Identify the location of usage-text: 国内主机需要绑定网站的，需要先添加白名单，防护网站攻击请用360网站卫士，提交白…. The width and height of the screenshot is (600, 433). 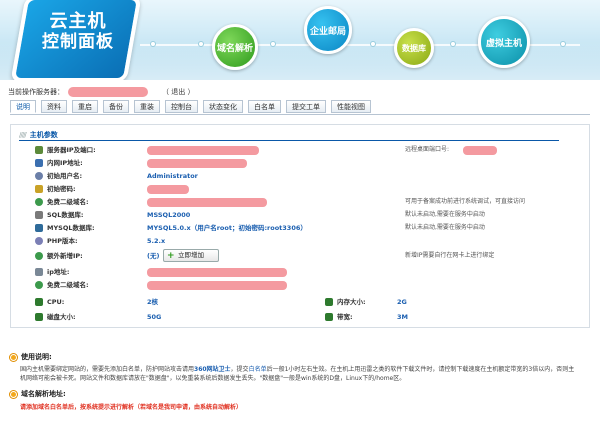
(297, 374).